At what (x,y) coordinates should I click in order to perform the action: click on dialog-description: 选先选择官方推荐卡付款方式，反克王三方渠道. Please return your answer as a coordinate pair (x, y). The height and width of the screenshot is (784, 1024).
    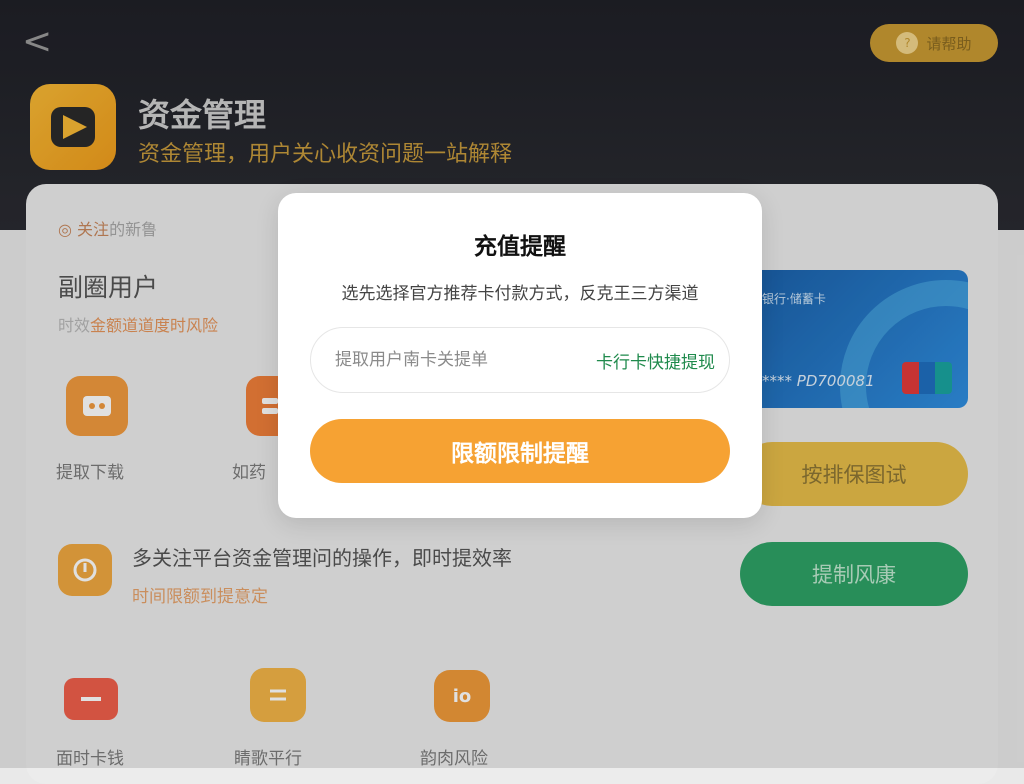
    Looking at the image, I should click on (520, 294).